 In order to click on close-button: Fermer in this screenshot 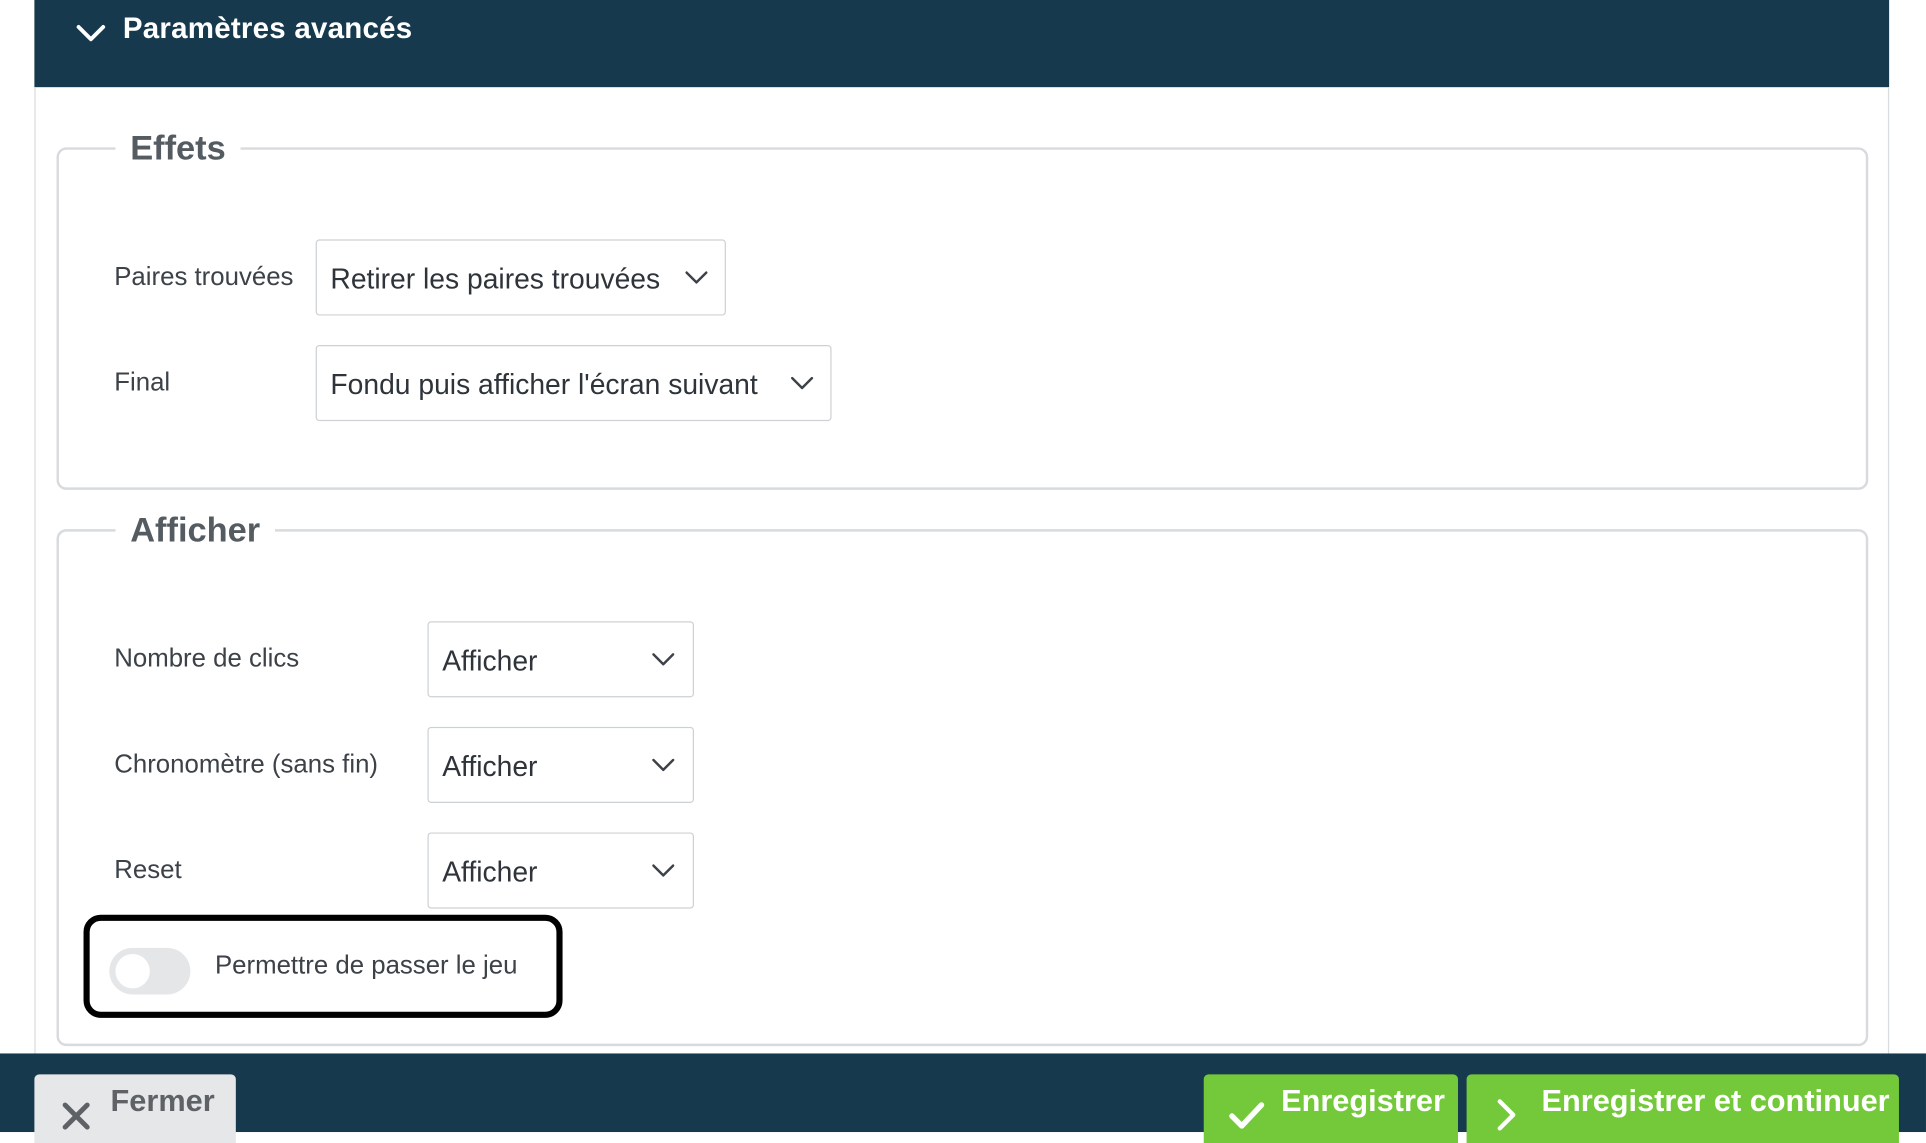, I will do `click(135, 1108)`.